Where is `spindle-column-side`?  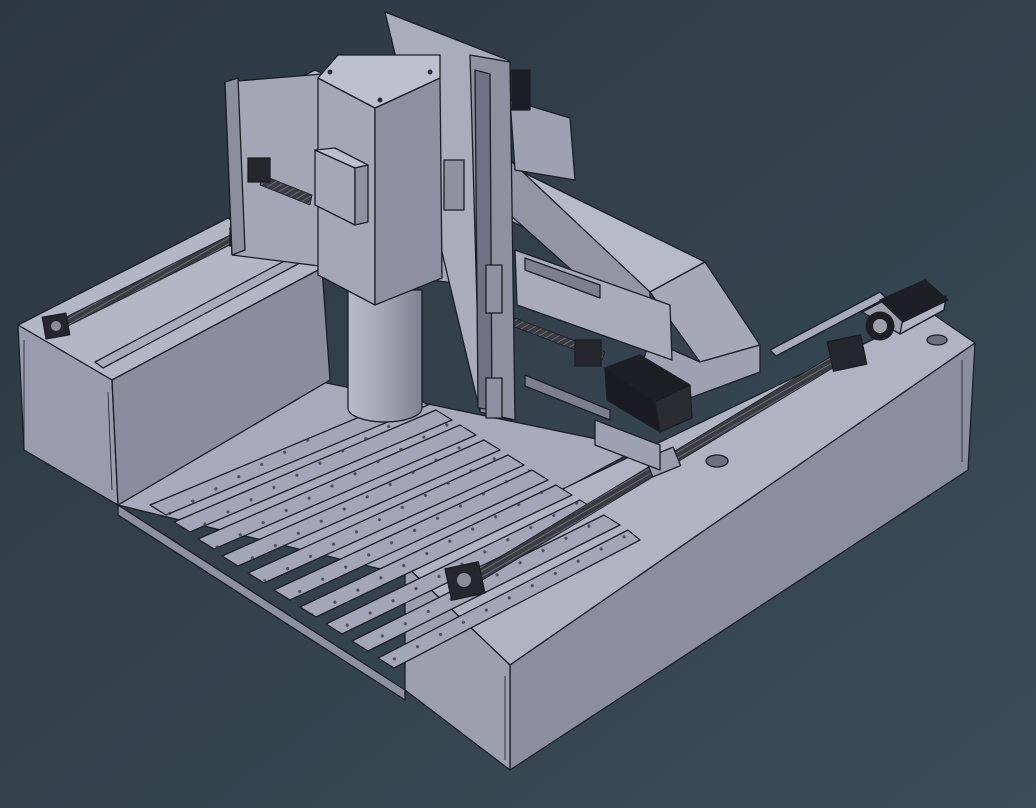
spindle-column-side is located at coordinates (408, 191).